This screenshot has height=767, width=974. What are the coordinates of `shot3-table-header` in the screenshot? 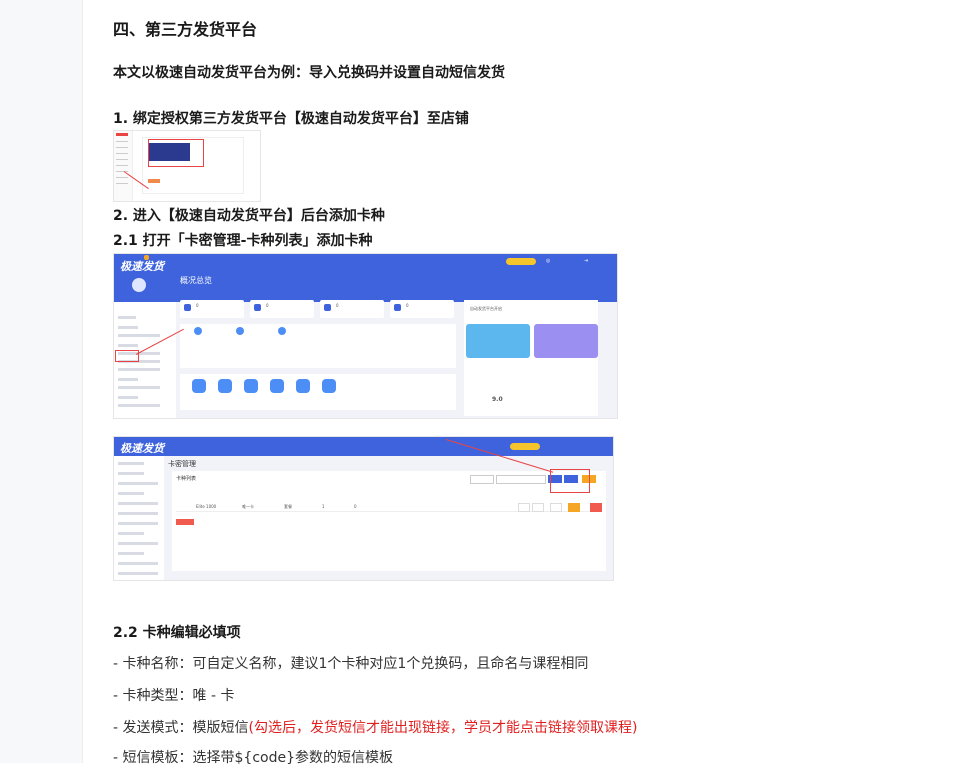 It's located at (389, 495).